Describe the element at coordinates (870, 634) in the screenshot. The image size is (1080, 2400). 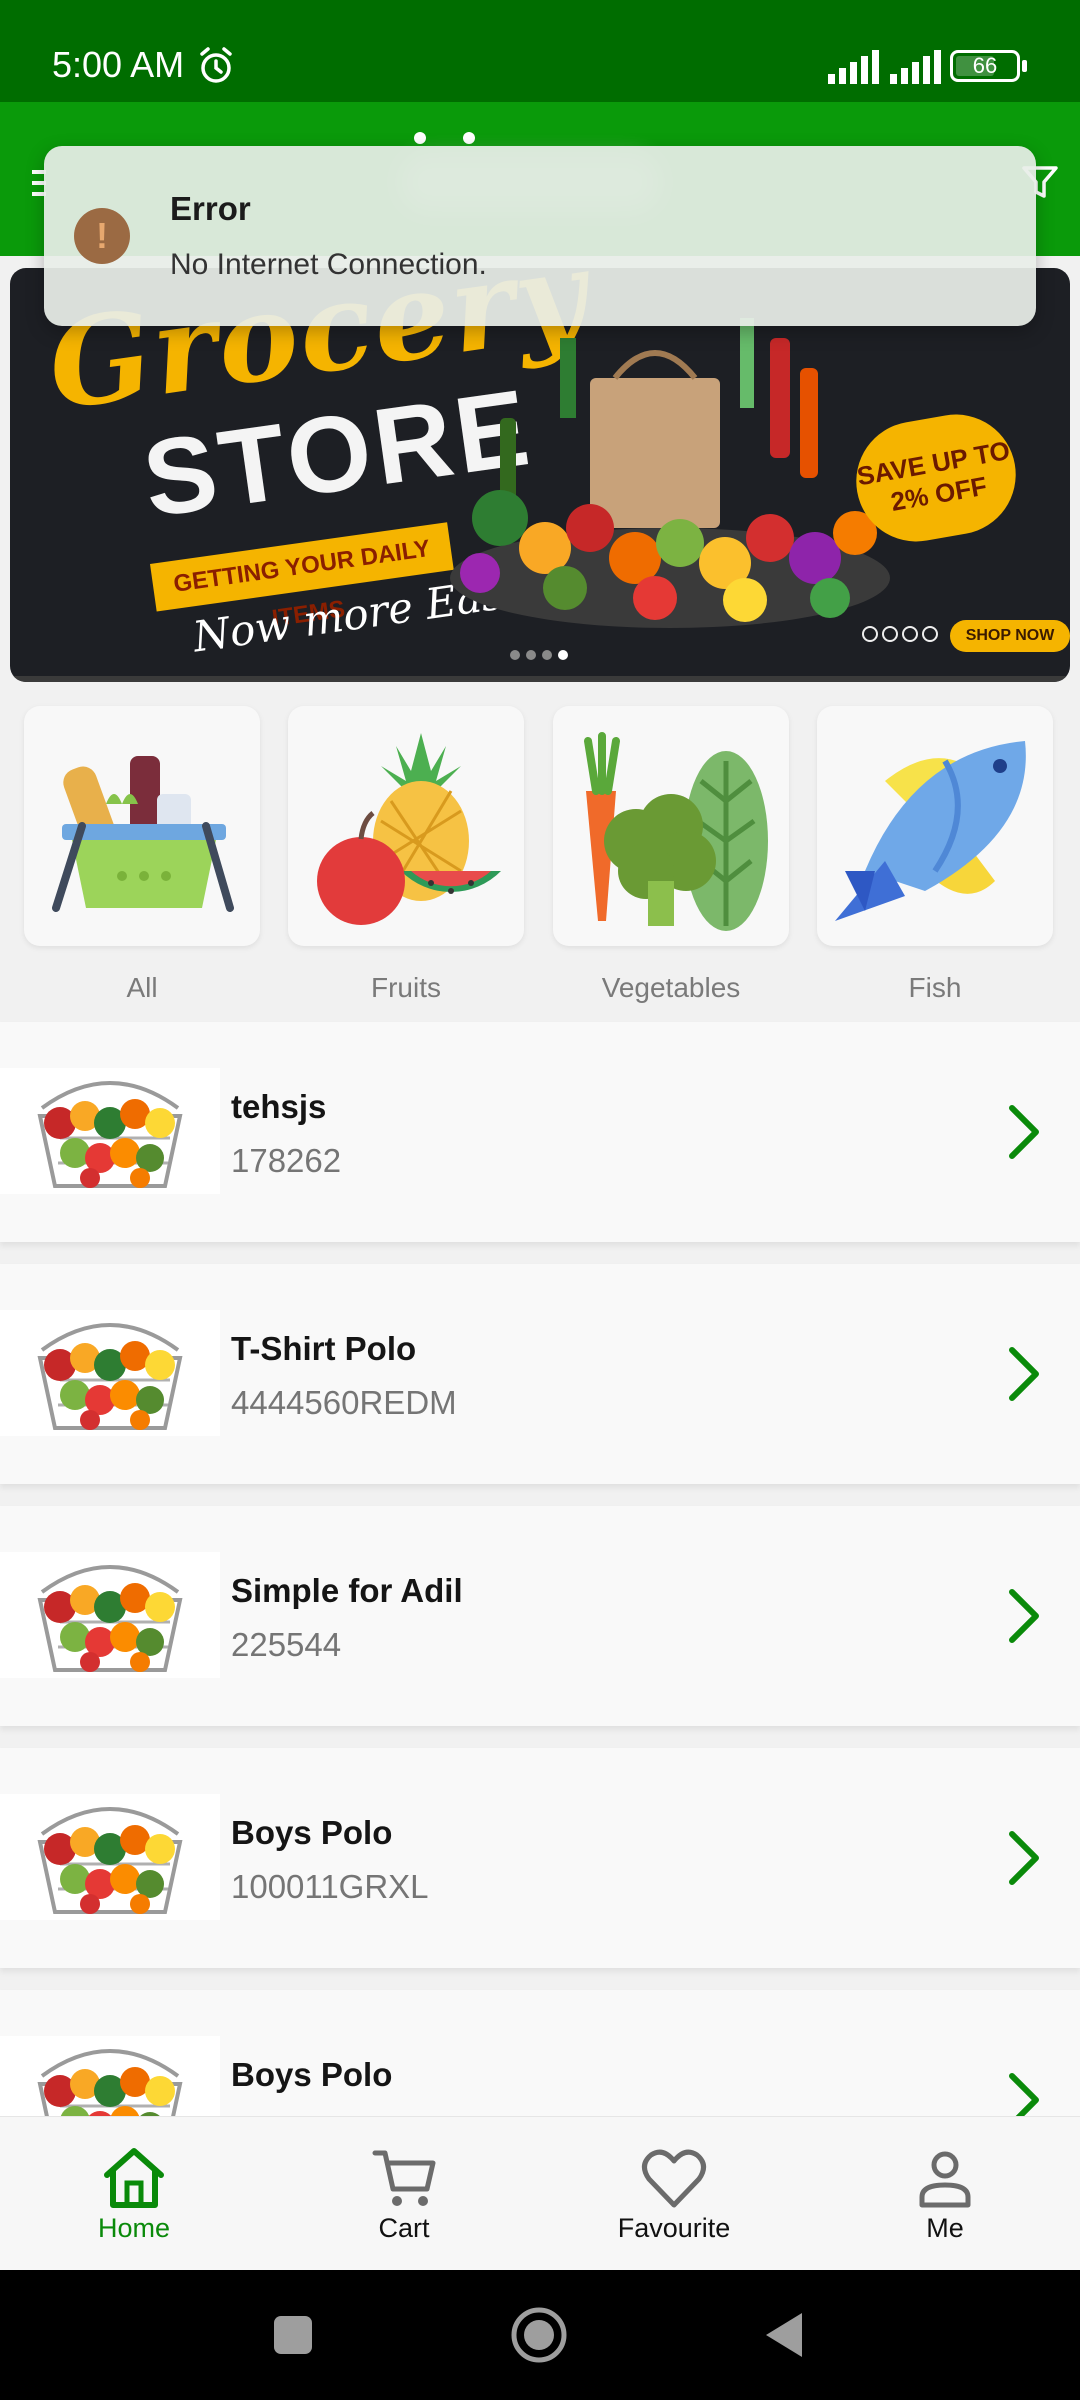
I see `facebook-icon` at that location.